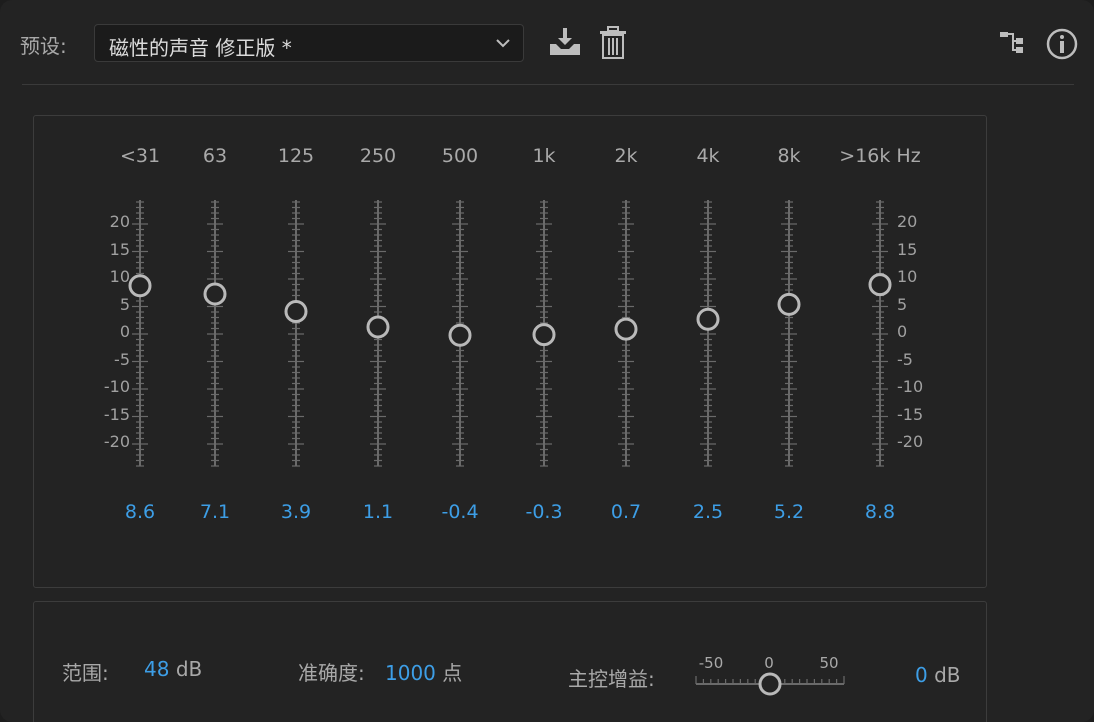 This screenshot has width=1094, height=722. Describe the element at coordinates (189, 669) in the screenshot. I see `range-unit: dB` at that location.